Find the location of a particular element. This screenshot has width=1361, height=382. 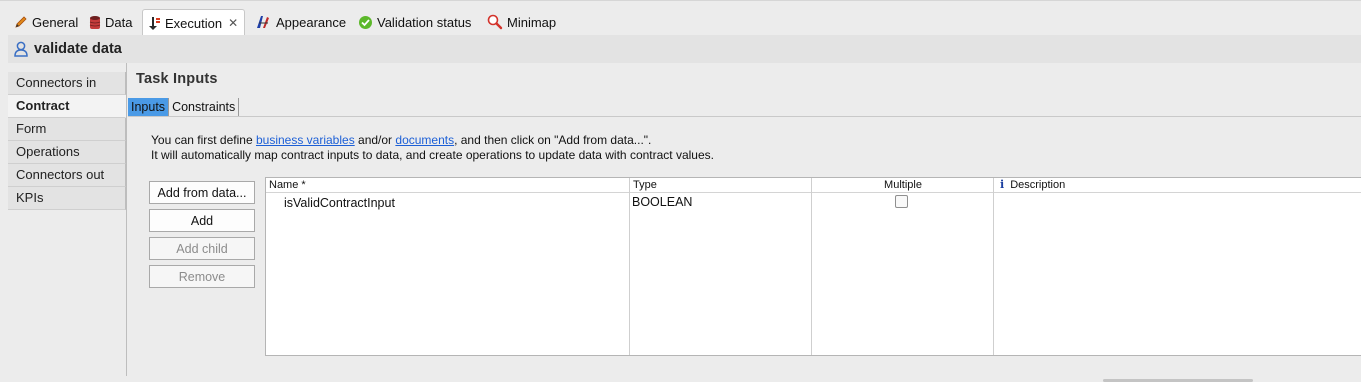

info-icon: i is located at coordinates (1002, 184).